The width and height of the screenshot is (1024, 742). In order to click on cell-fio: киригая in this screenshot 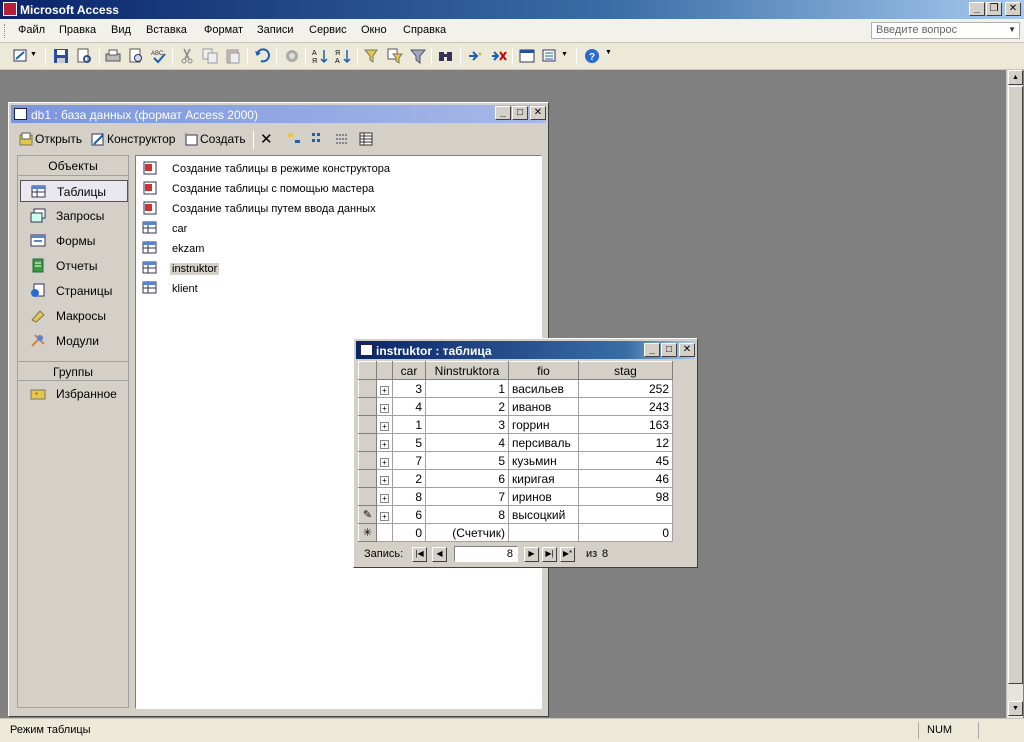, I will do `click(543, 478)`.